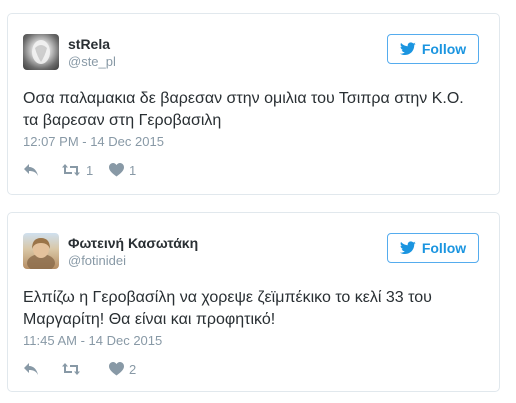 The image size is (516, 403). What do you see at coordinates (90, 170) in the screenshot?
I see `retweet-count: 1` at bounding box center [90, 170].